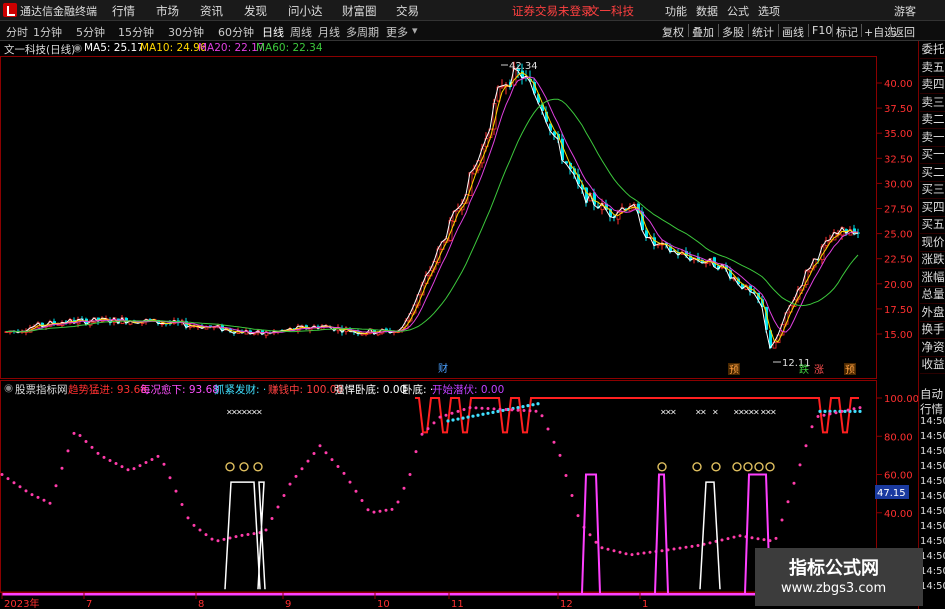 The image size is (945, 609). What do you see at coordinates (932, 155) in the screenshot?
I see `order-book-label: 买一` at bounding box center [932, 155].